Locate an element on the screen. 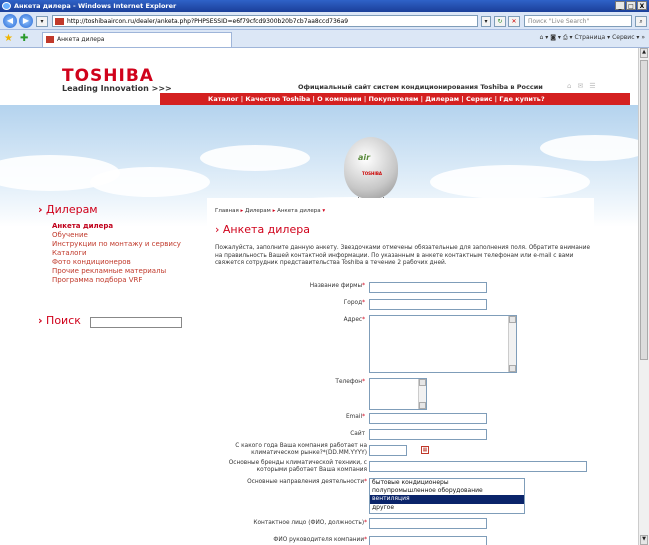  tab-label: Анкета дилера is located at coordinates (81, 39).